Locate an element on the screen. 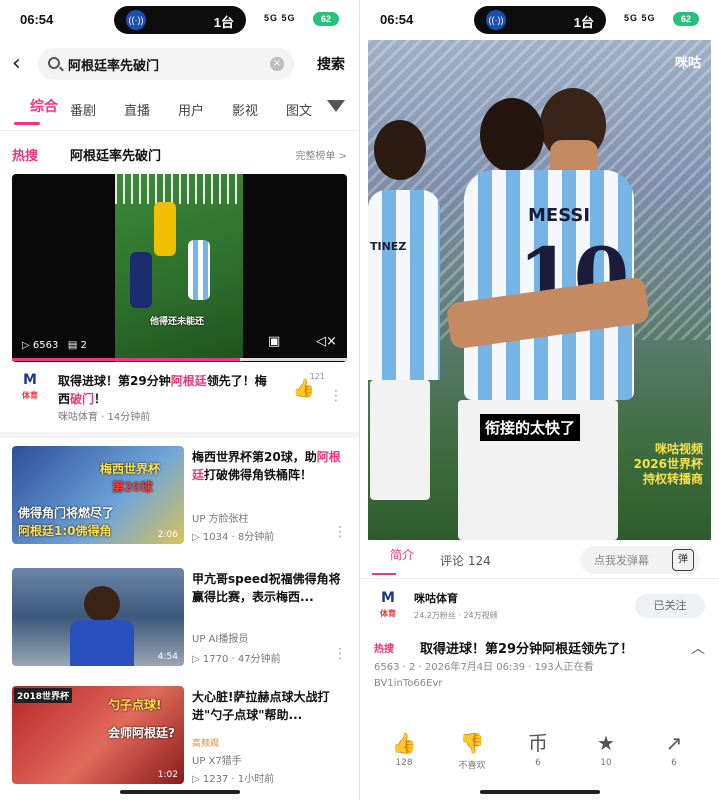  tab-users: 用户 is located at coordinates (191, 109).